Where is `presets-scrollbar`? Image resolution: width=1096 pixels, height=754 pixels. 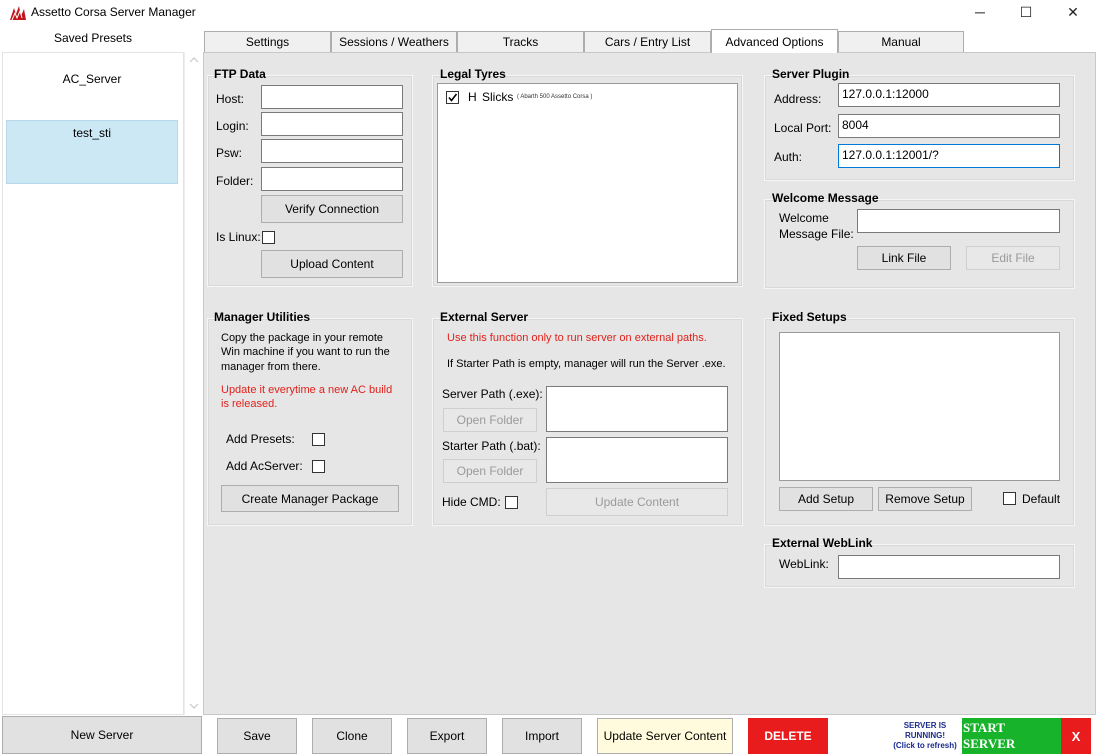 presets-scrollbar is located at coordinates (193, 383).